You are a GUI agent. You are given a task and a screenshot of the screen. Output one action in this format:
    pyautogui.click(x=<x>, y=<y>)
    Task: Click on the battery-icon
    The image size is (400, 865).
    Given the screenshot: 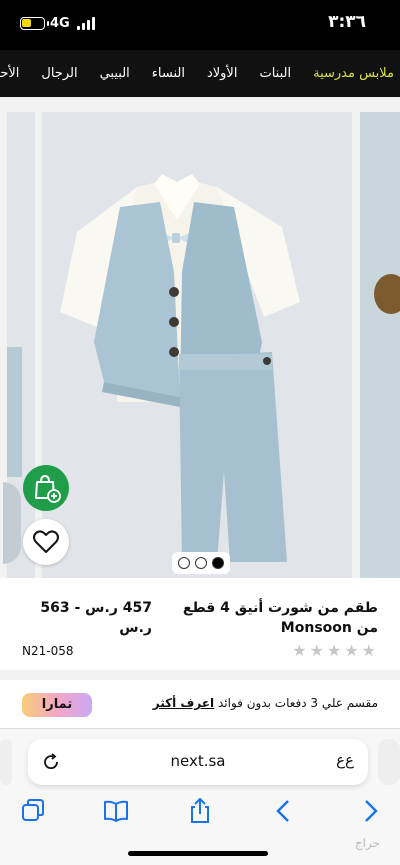 What is the action you would take?
    pyautogui.click(x=34, y=23)
    